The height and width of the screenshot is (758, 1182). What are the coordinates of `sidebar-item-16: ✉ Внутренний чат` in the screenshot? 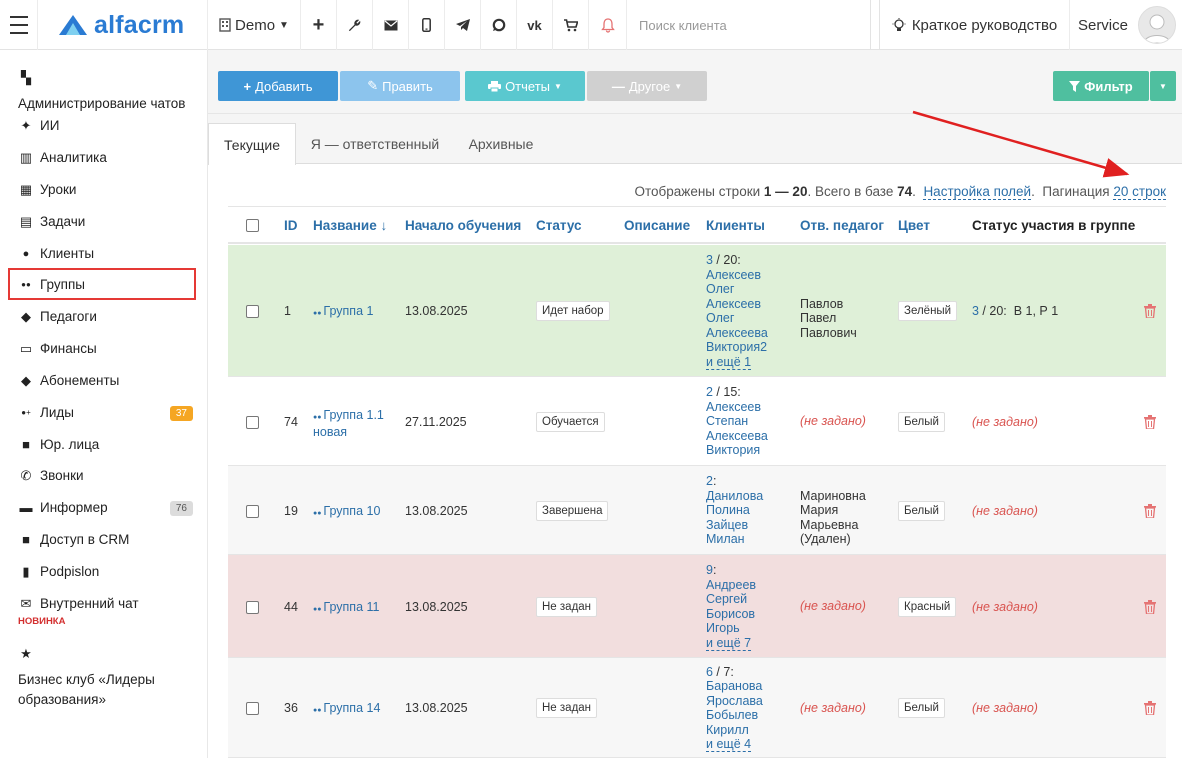 It's located at (105, 604).